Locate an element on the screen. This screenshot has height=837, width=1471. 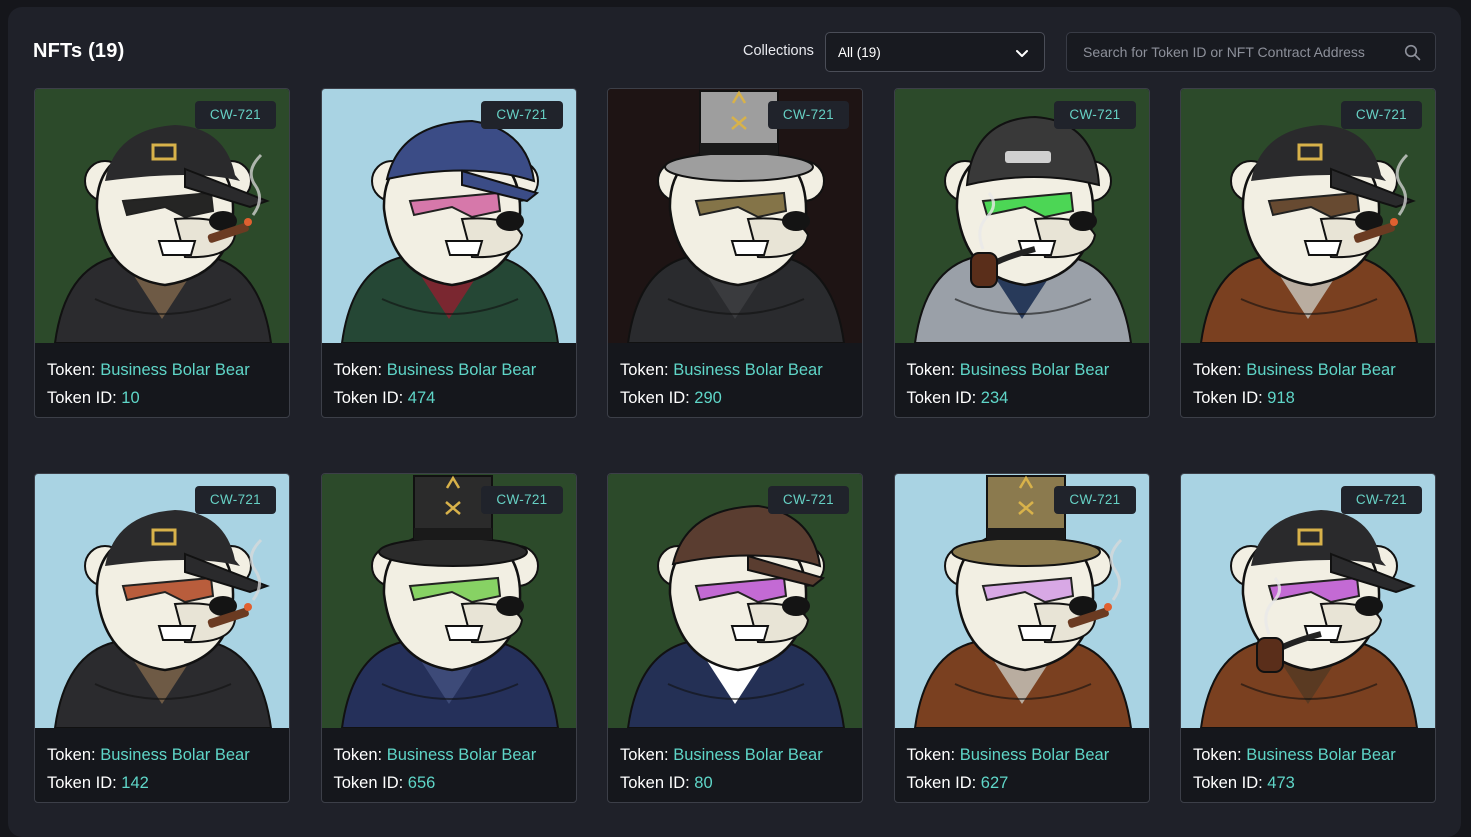
nft-meta: Token: Business Bolar Bear Token ID: 918 is located at coordinates (1308, 377).